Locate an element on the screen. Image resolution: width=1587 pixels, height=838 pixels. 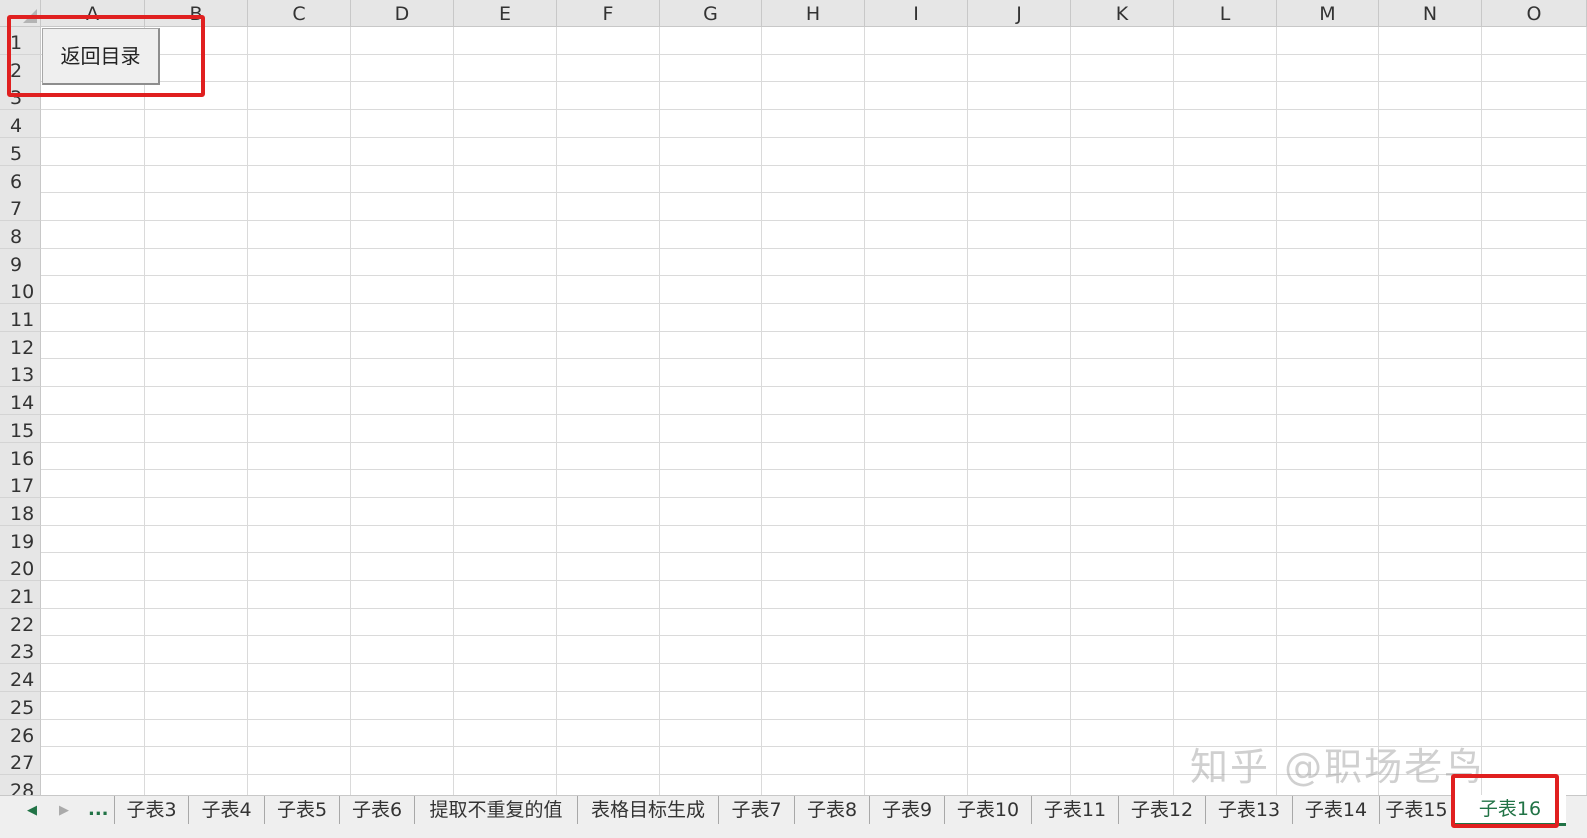
row-header-11: 11 is located at coordinates (20, 318).